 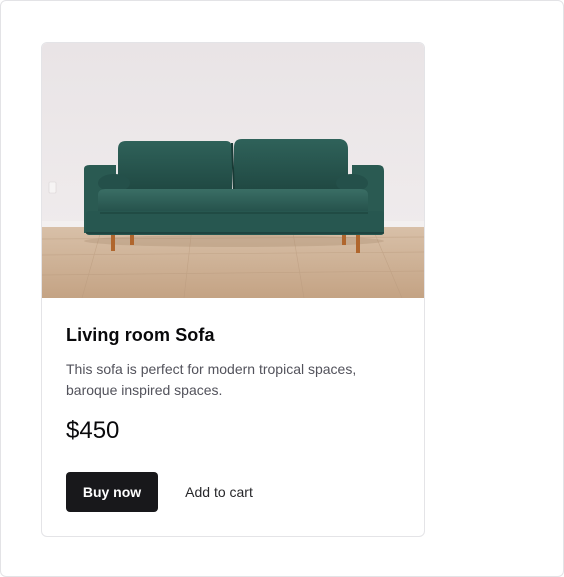 I want to click on product-title: Living room Sofa, so click(x=140, y=335).